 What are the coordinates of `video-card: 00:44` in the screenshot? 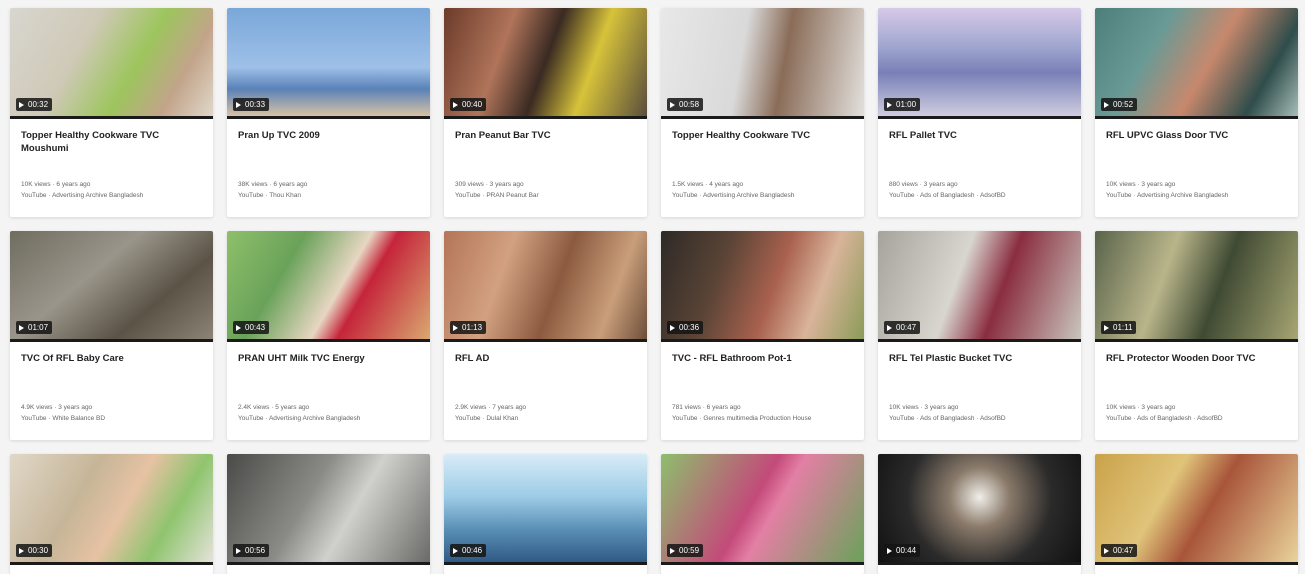 It's located at (979, 514).